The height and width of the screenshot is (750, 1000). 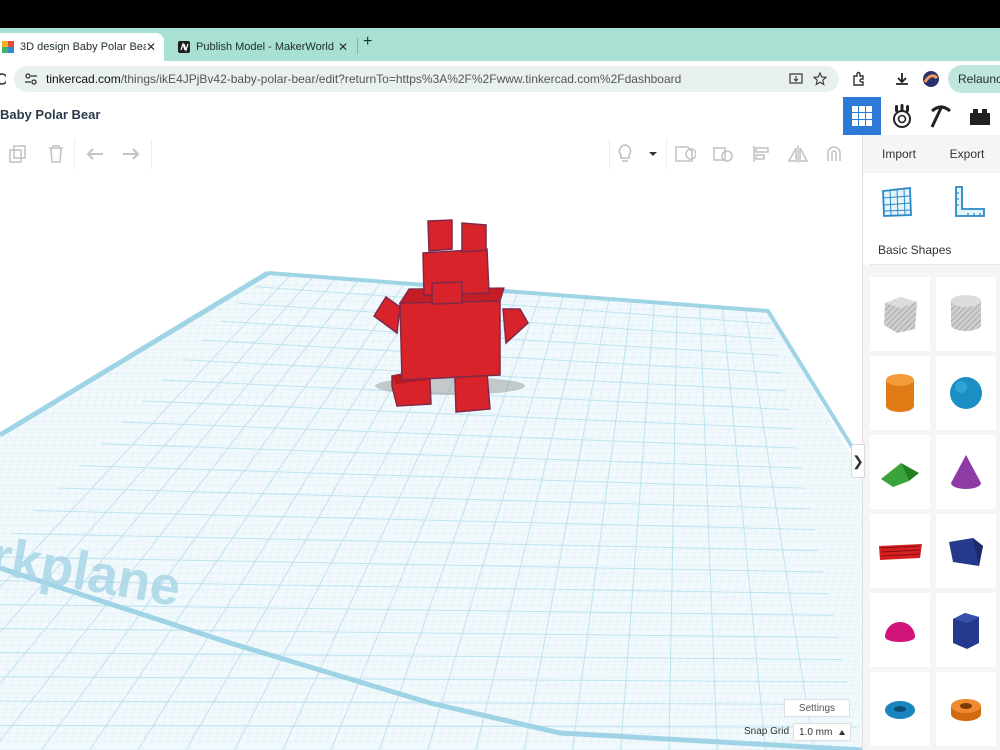 I want to click on cone-icon, so click(x=966, y=472).